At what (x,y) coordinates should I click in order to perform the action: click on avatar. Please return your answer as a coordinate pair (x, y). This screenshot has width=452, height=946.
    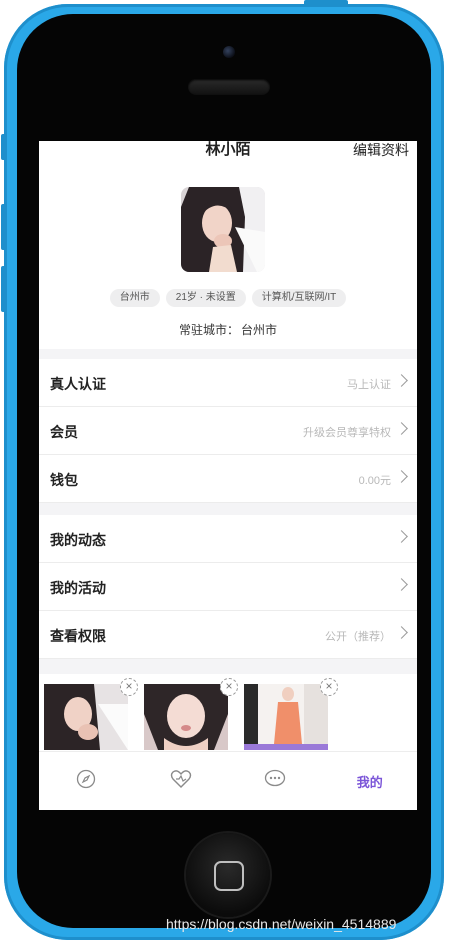
    Looking at the image, I should click on (223, 229).